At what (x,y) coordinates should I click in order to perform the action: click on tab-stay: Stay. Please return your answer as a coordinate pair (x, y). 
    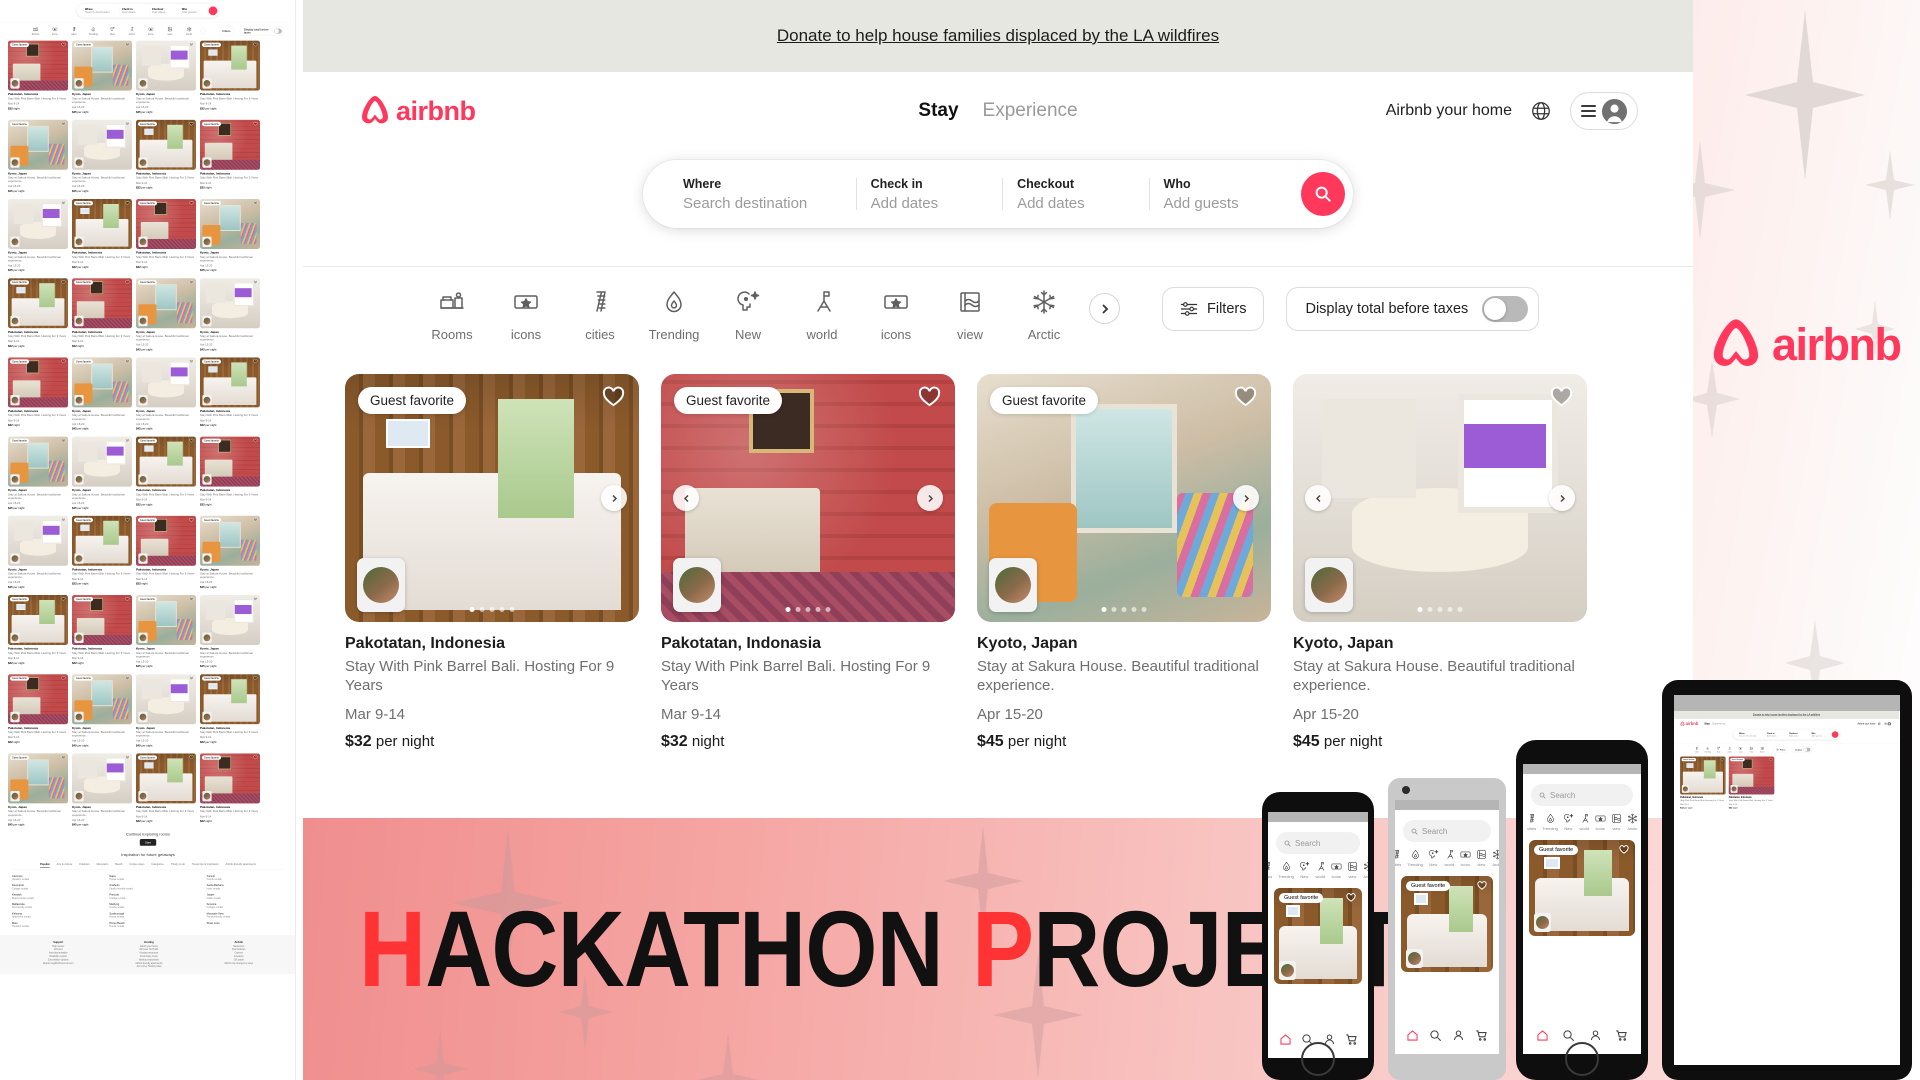
    Looking at the image, I should click on (938, 111).